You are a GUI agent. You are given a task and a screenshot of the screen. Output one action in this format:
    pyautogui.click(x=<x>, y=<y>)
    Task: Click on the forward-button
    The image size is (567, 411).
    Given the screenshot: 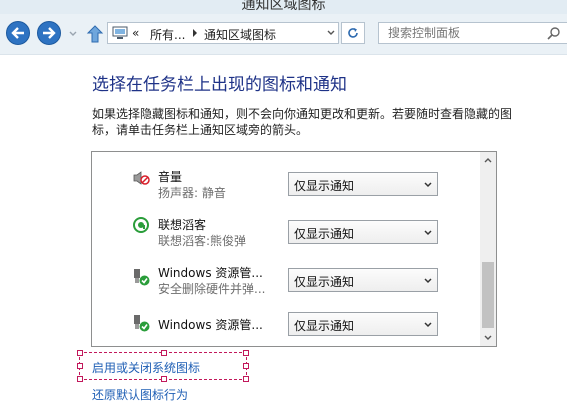 What is the action you would take?
    pyautogui.click(x=49, y=33)
    